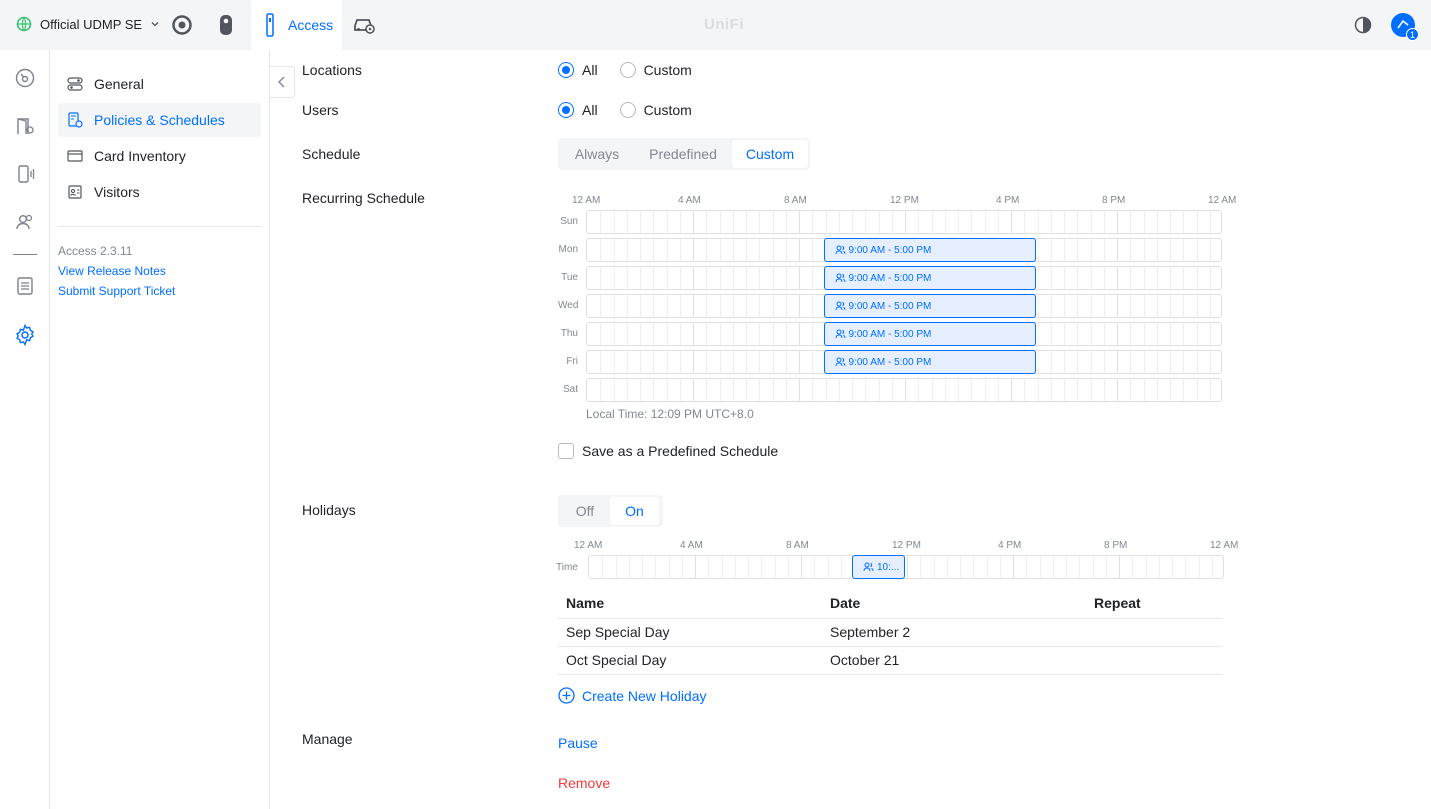  What do you see at coordinates (331, 154) in the screenshot?
I see `schedule-label: Schedule` at bounding box center [331, 154].